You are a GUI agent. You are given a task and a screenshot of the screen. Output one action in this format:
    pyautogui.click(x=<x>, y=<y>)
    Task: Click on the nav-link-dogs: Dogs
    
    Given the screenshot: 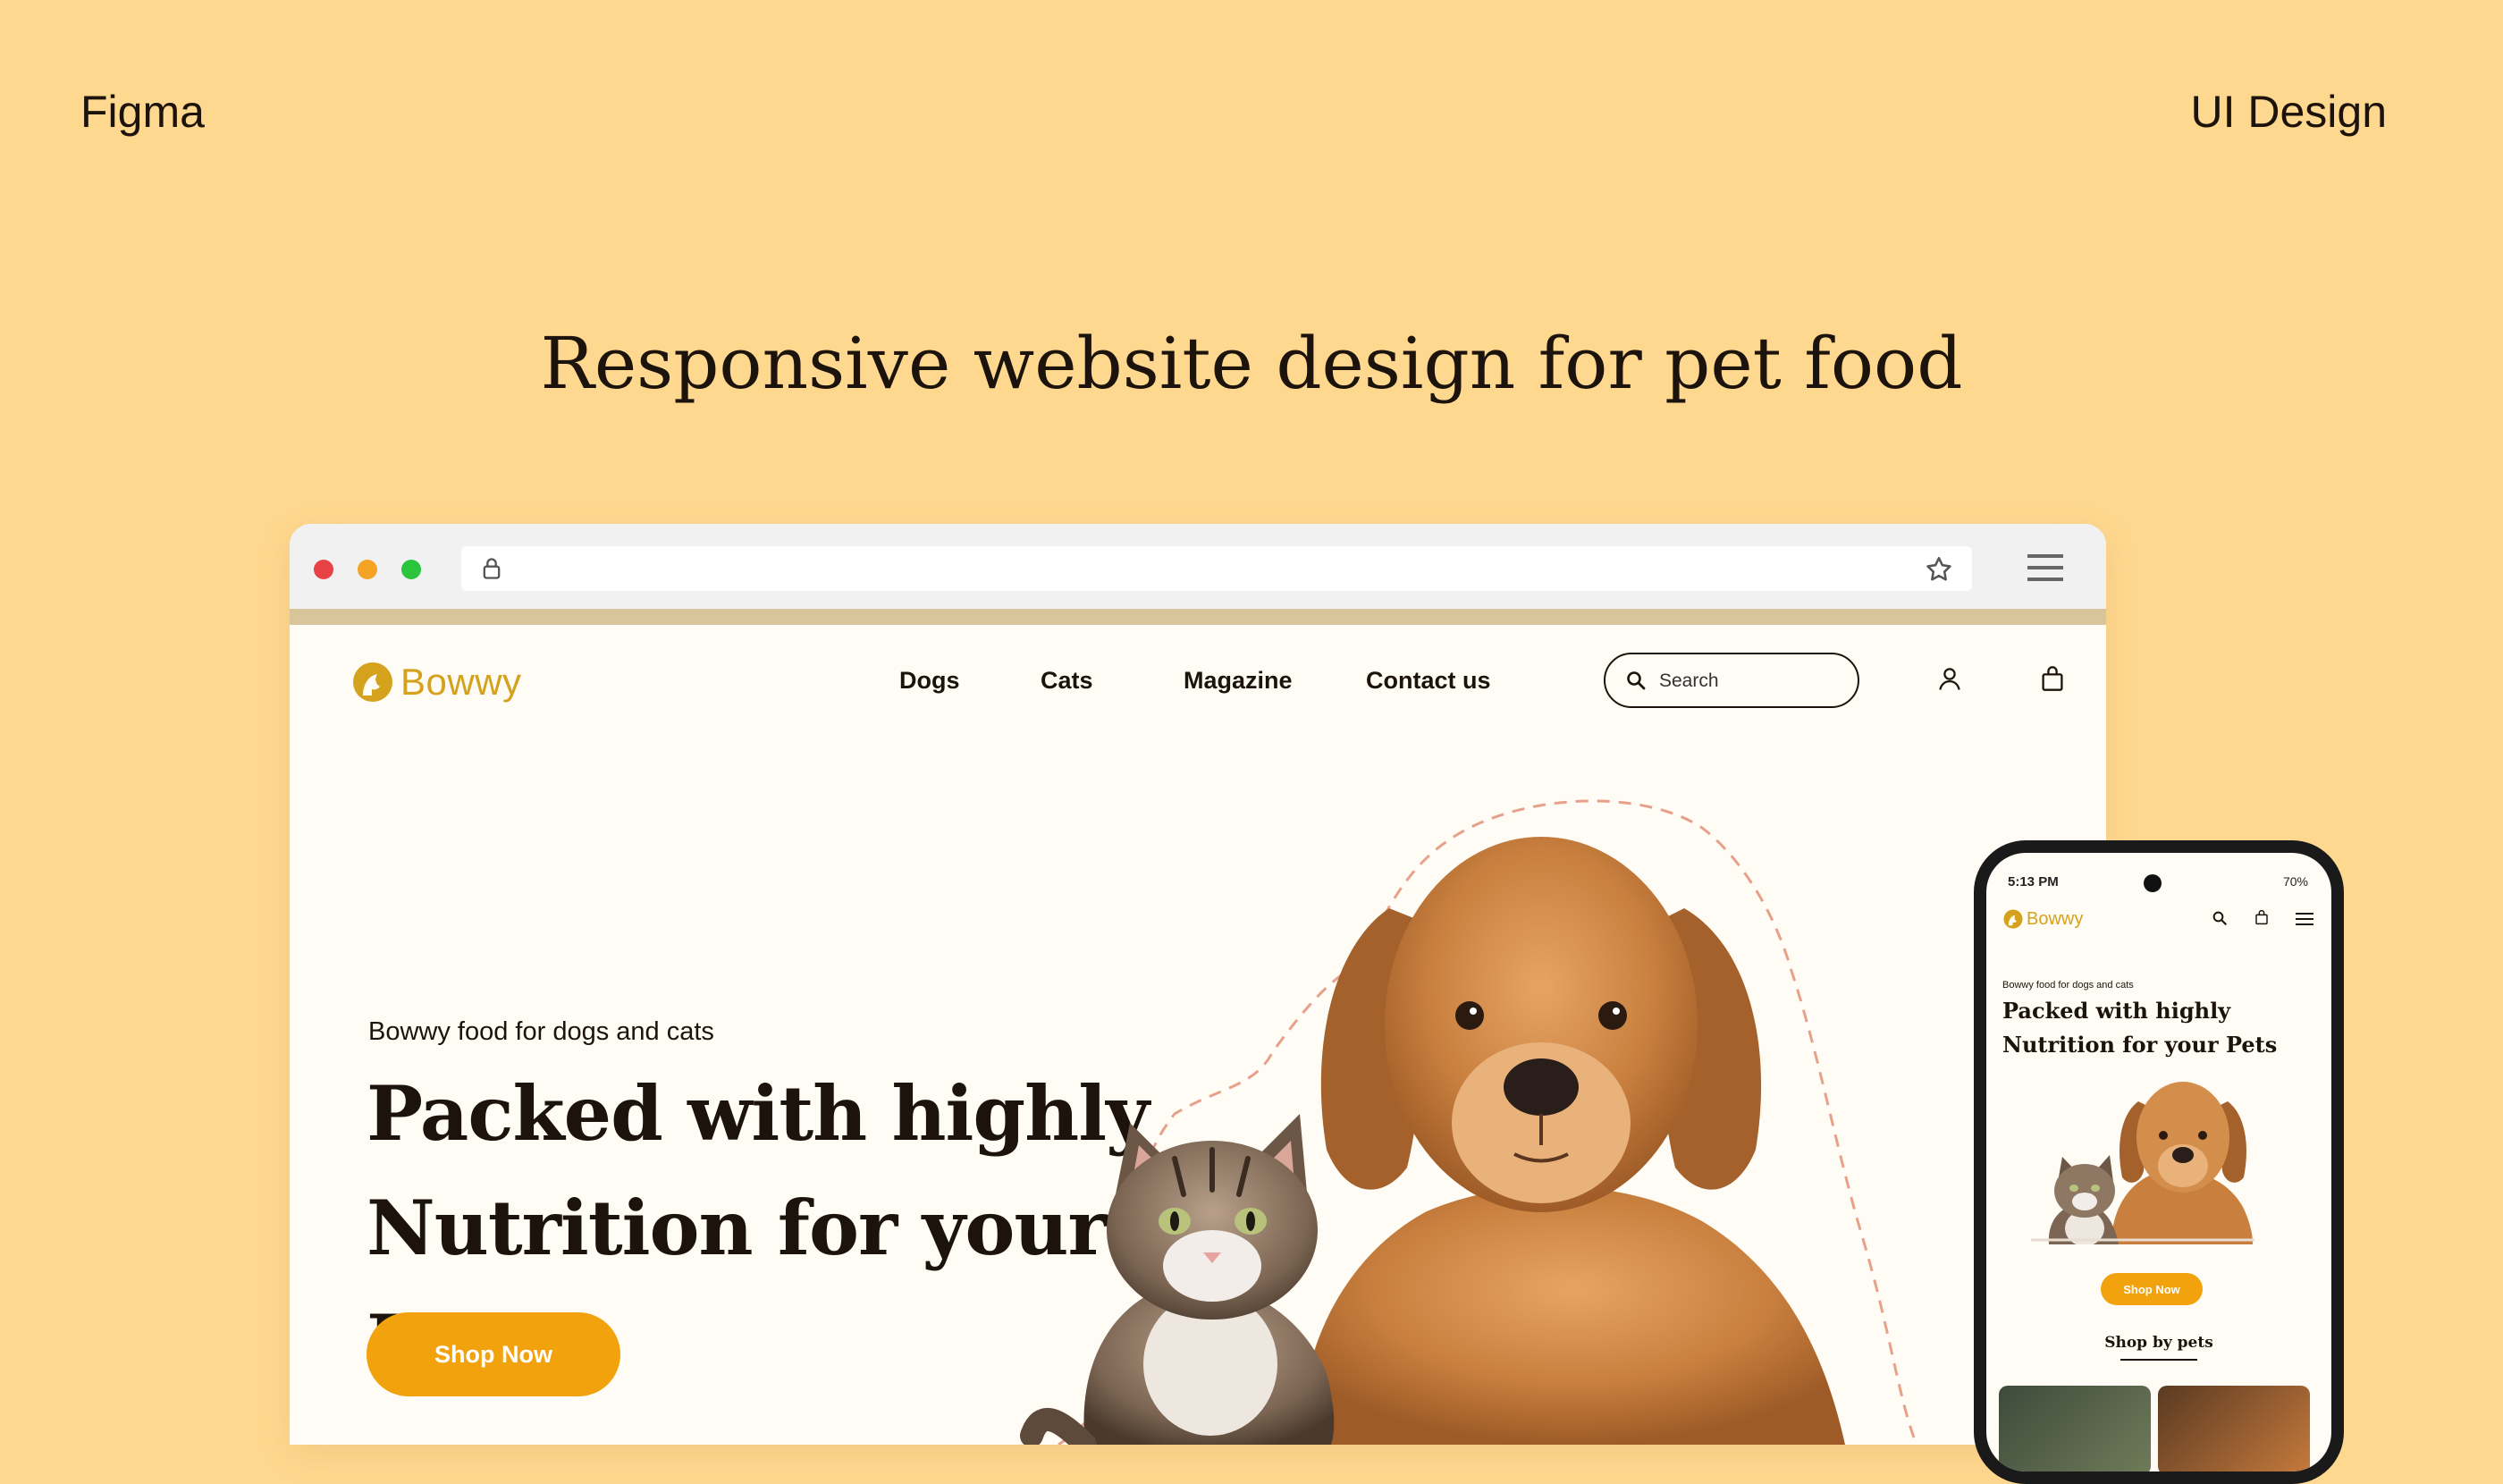 What is the action you would take?
    pyautogui.click(x=930, y=681)
    